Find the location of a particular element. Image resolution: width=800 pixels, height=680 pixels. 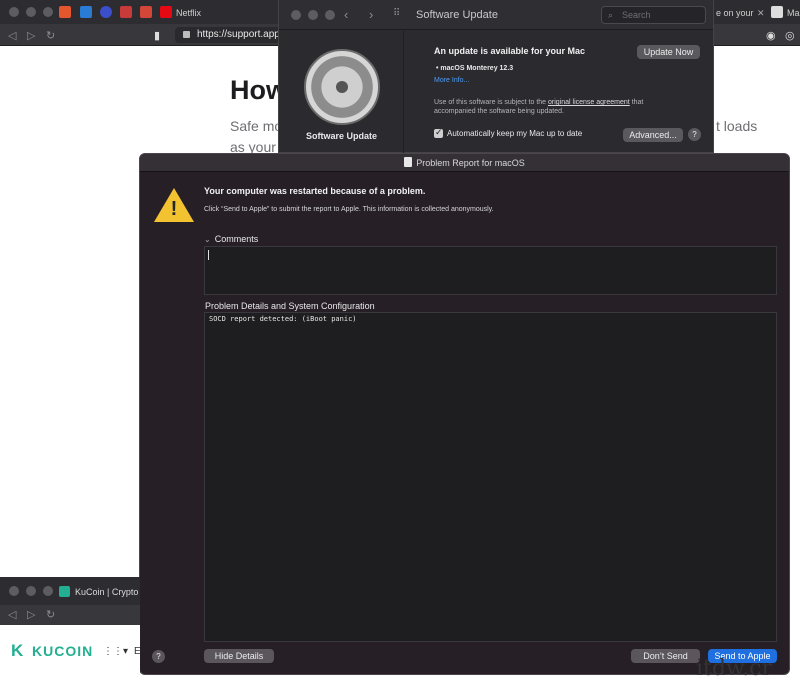

document-icon is located at coordinates (408, 162).